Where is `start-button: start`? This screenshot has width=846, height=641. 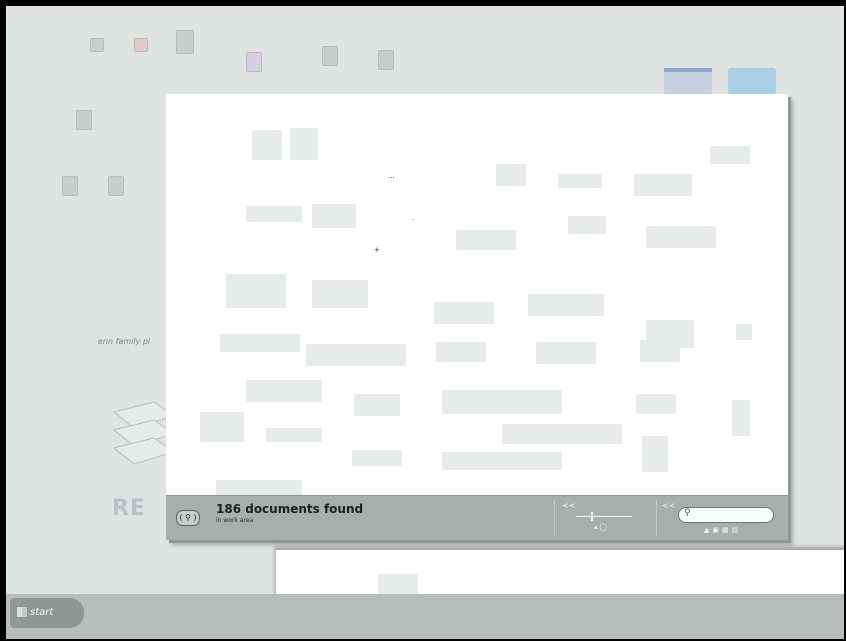 start-button: start is located at coordinates (47, 613).